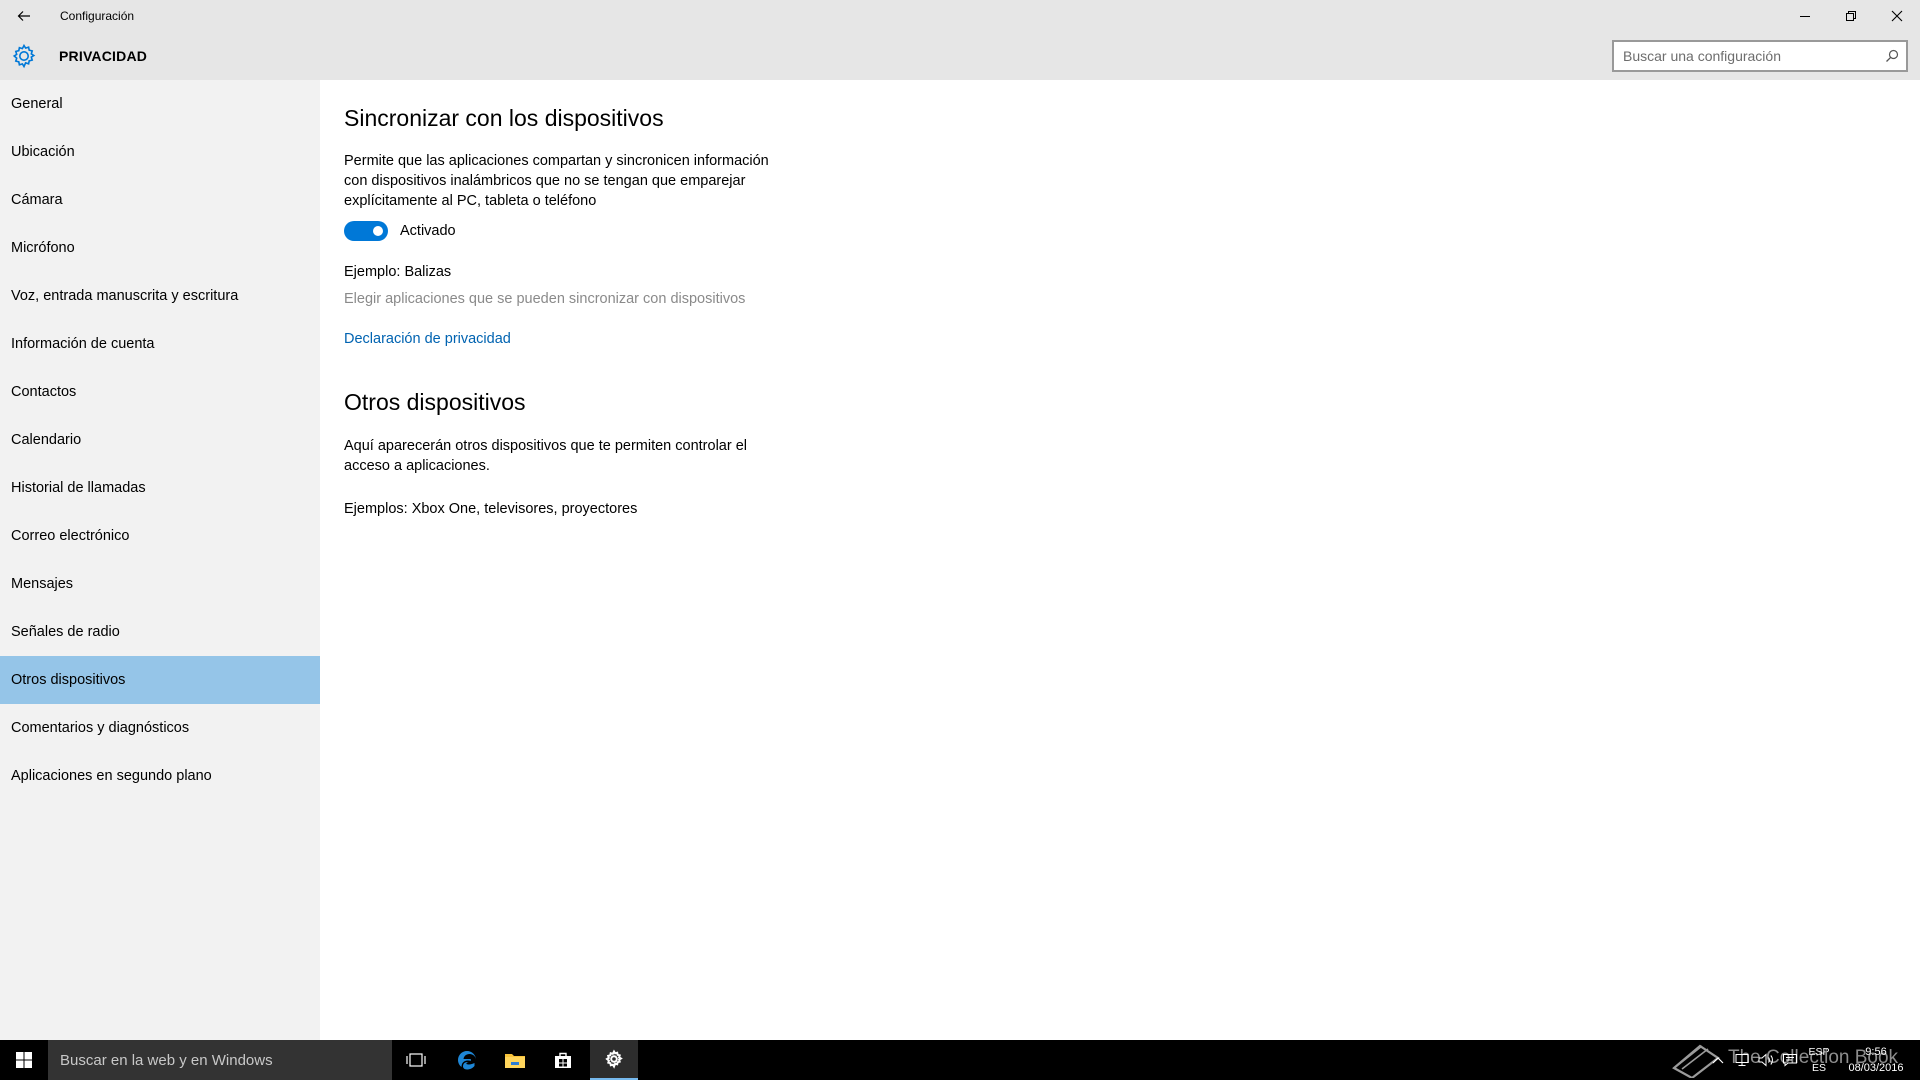  I want to click on edge-icon, so click(467, 1060).